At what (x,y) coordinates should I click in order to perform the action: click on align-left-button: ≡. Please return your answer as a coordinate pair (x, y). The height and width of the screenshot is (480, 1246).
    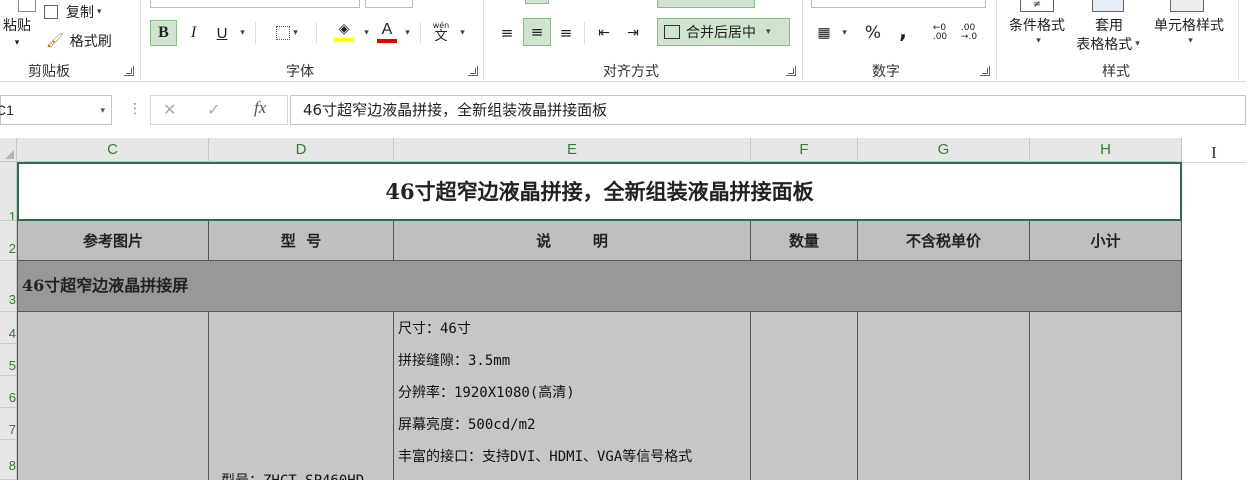
    Looking at the image, I should click on (507, 33).